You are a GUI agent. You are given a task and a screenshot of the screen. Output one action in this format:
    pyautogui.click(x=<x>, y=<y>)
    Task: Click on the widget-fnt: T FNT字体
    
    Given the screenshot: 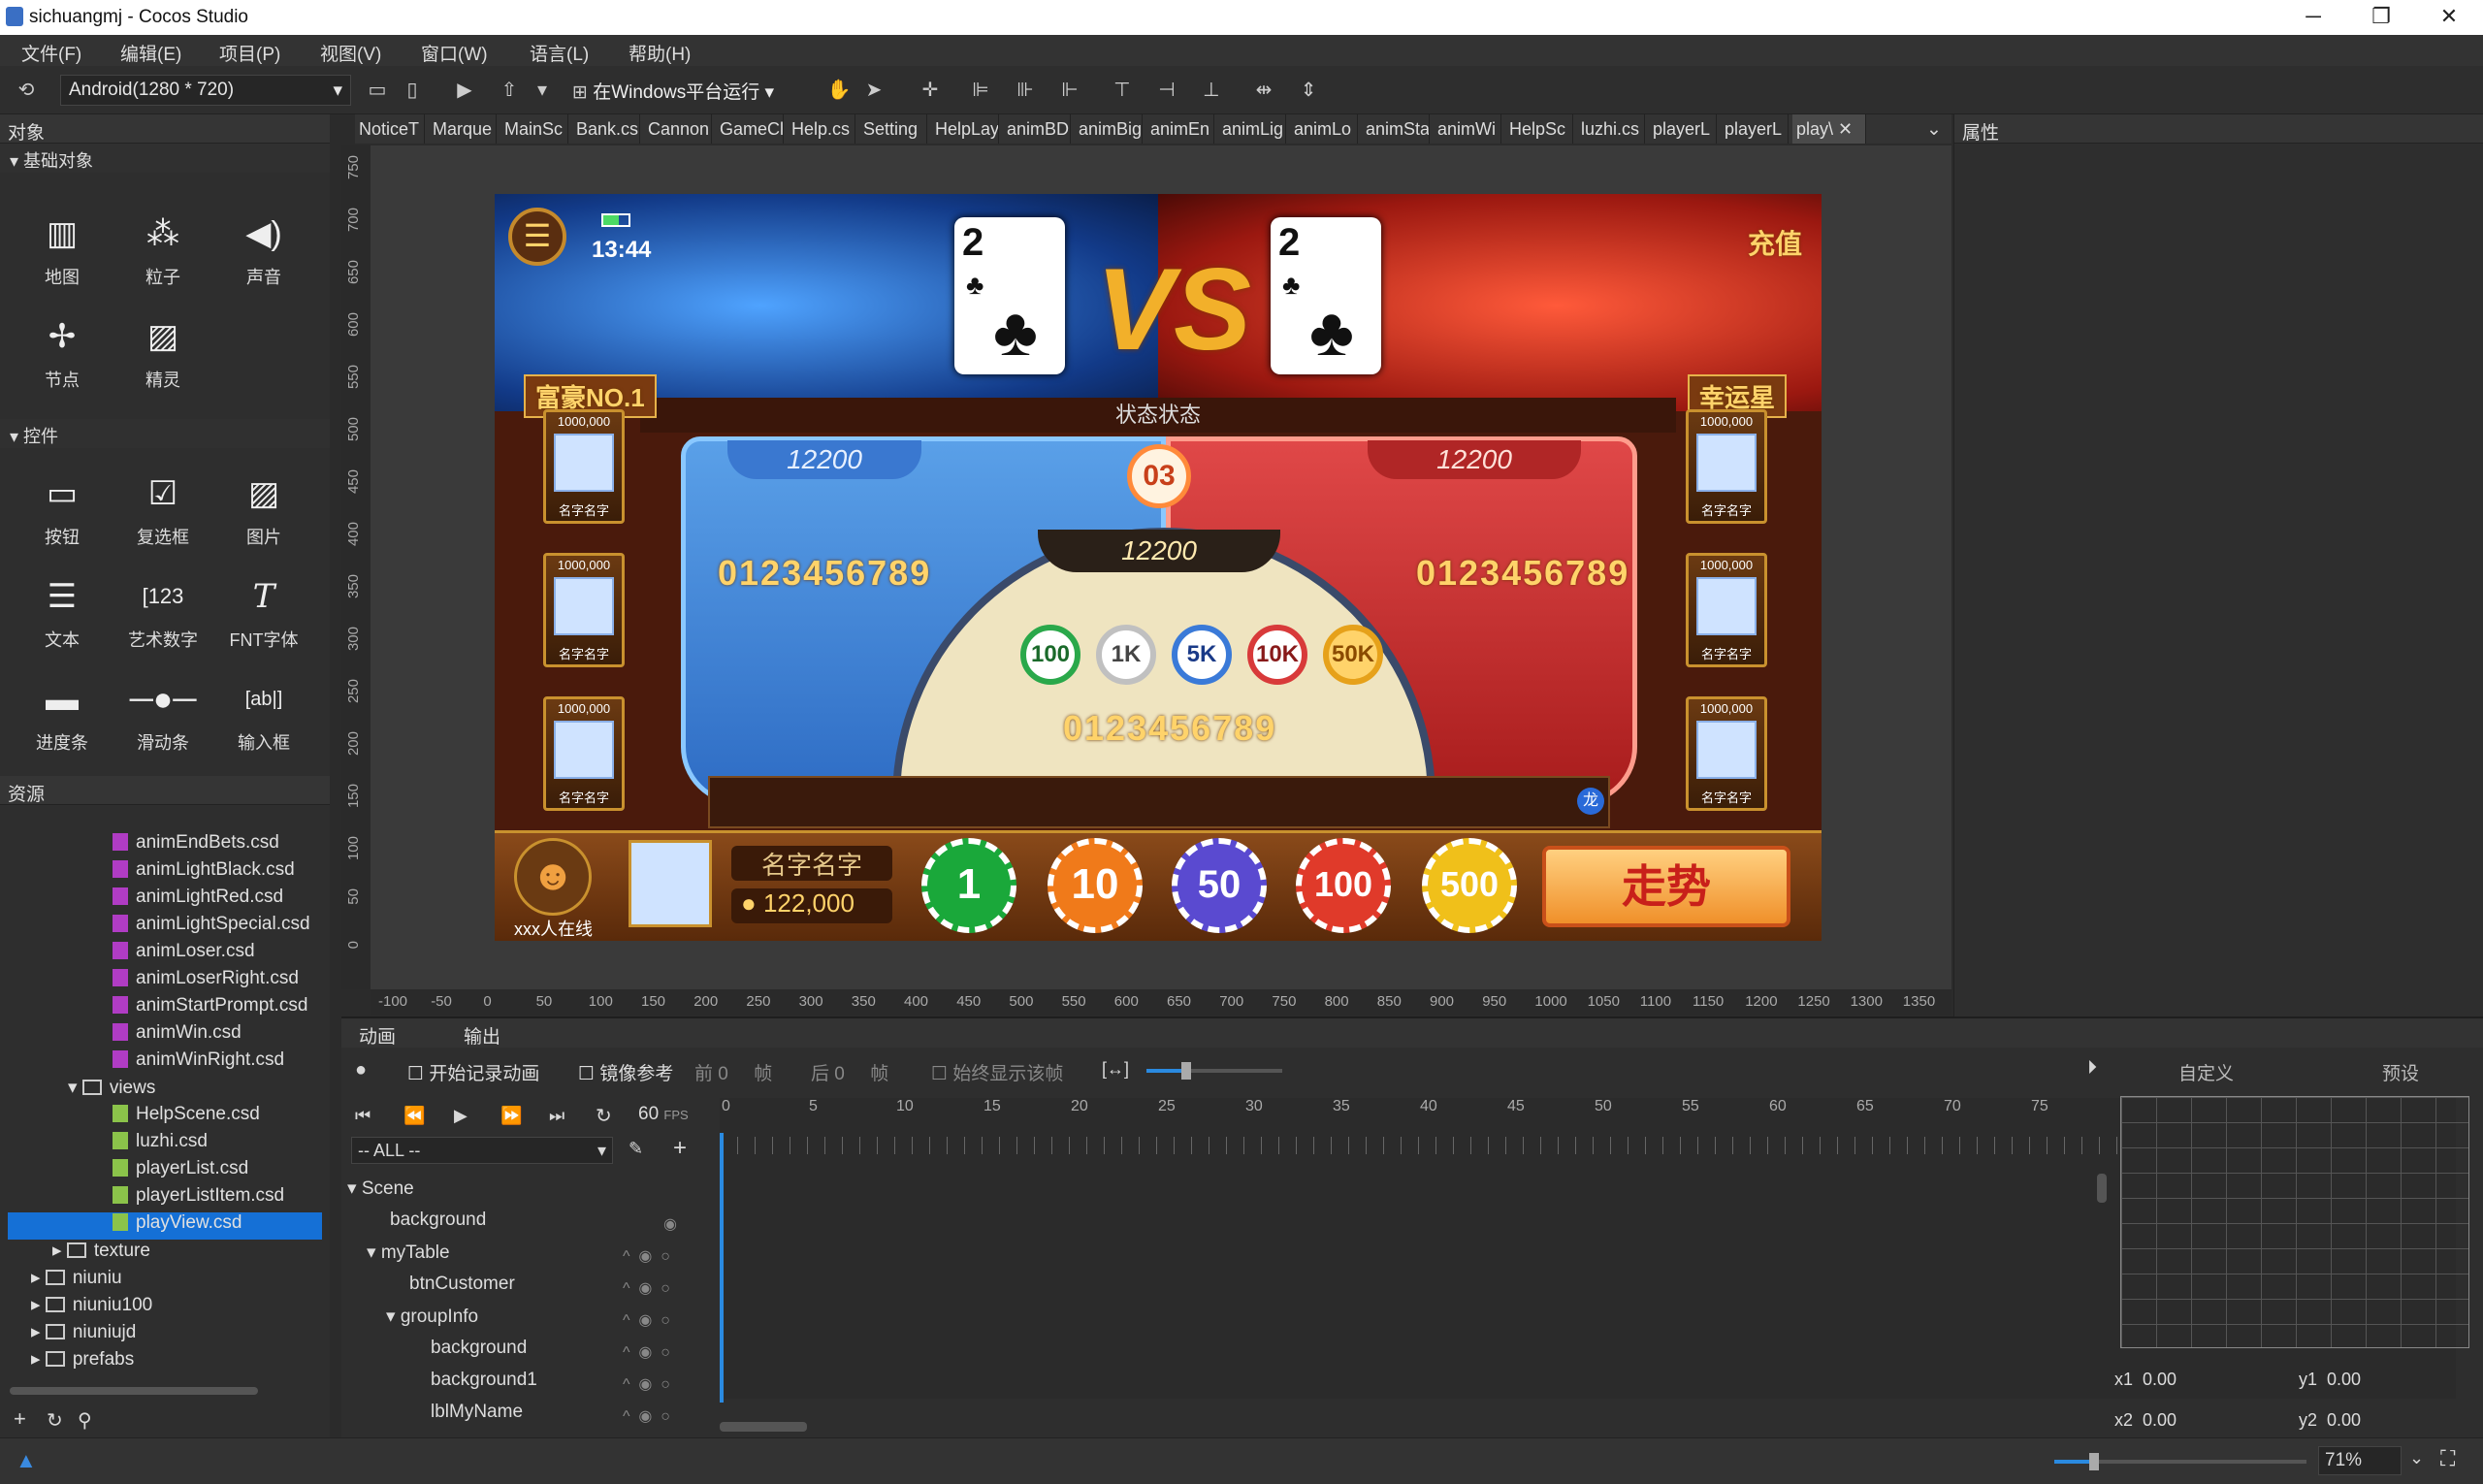 What is the action you would take?
    pyautogui.click(x=264, y=609)
    